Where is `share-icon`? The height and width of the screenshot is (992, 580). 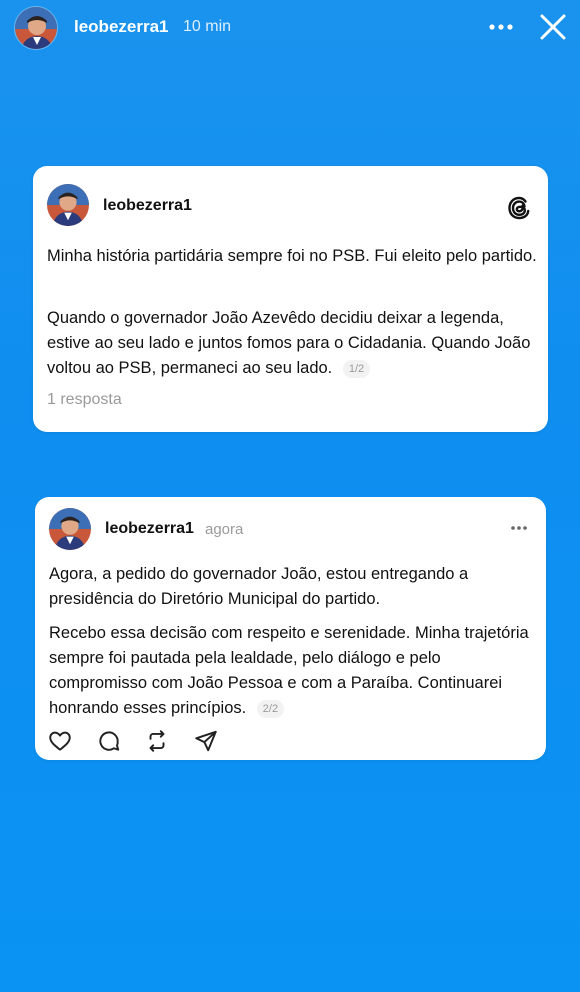 share-icon is located at coordinates (206, 741).